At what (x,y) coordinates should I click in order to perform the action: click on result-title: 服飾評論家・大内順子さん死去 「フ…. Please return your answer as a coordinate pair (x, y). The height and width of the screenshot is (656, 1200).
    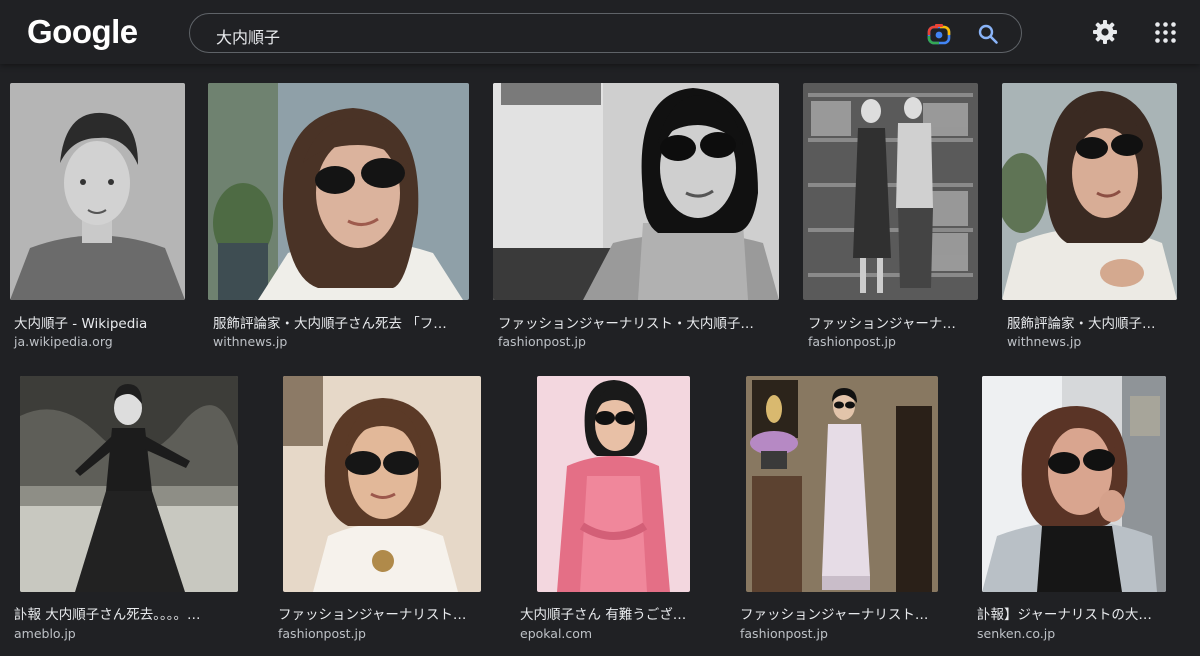
    Looking at the image, I should click on (340, 322).